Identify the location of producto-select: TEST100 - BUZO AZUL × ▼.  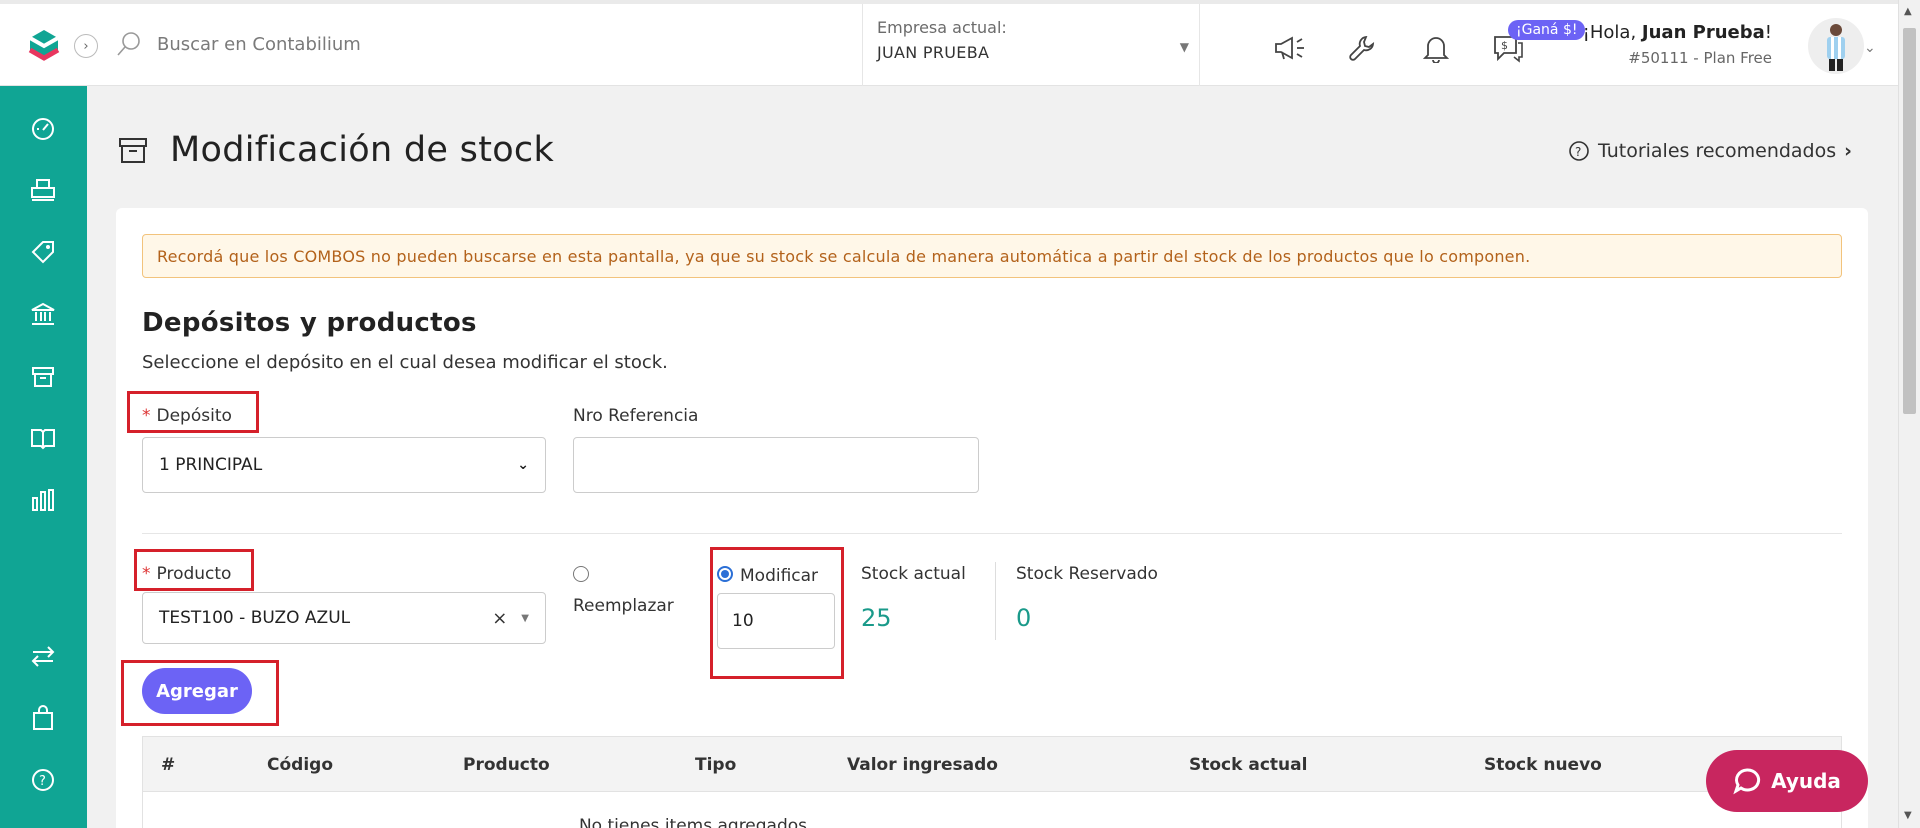
(344, 618).